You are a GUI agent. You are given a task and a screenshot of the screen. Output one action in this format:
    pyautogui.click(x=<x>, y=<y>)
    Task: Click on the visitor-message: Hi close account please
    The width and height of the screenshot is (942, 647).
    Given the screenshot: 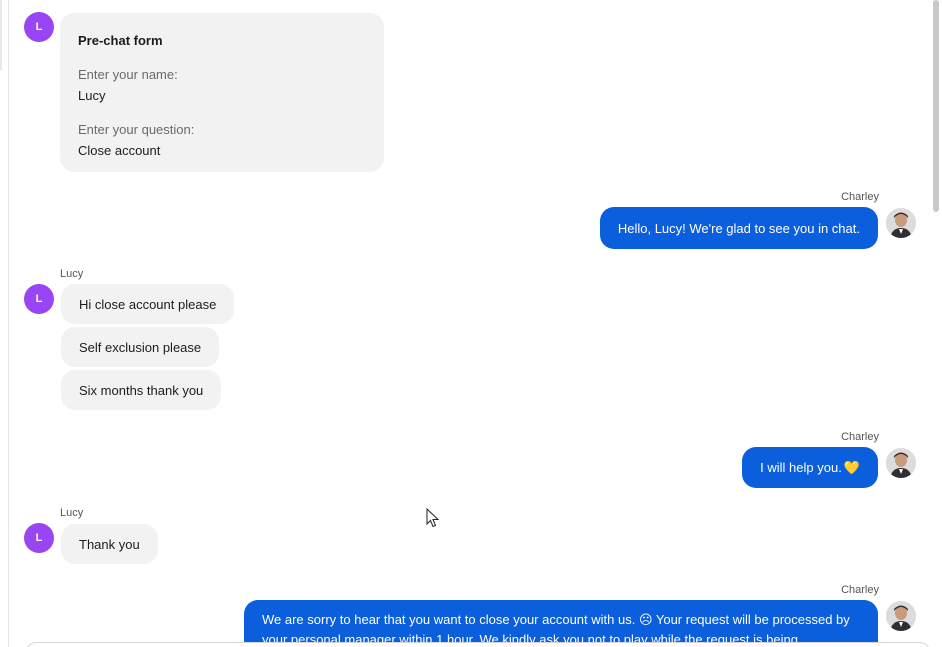 What is the action you would take?
    pyautogui.click(x=148, y=304)
    